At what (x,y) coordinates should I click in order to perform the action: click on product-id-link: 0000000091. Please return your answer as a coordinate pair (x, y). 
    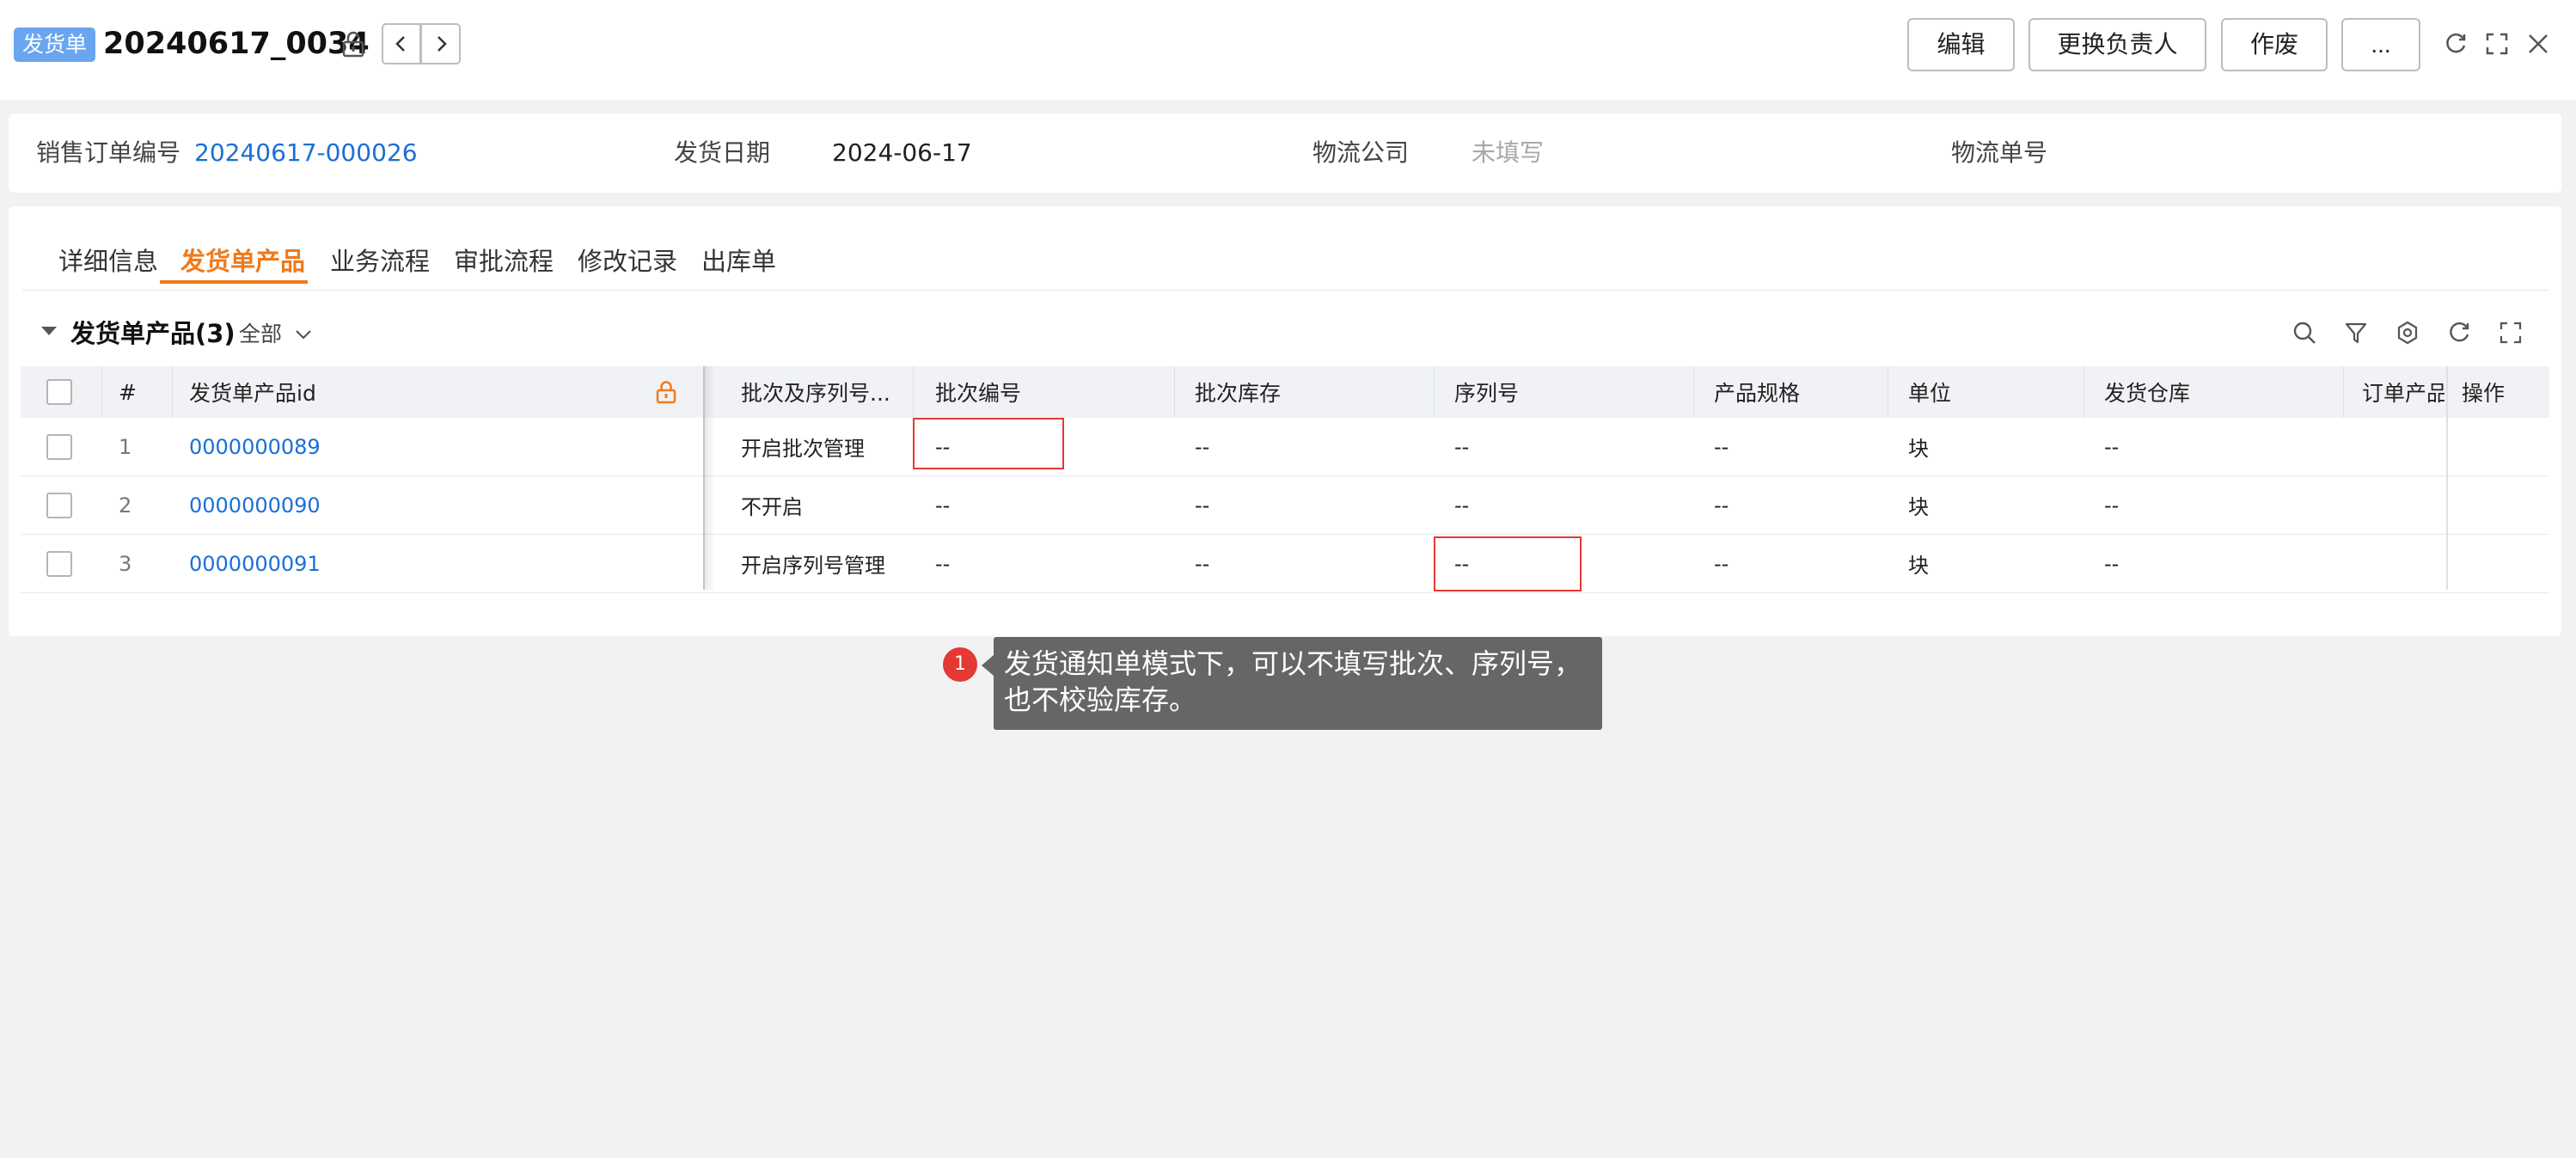
    Looking at the image, I should click on (255, 563).